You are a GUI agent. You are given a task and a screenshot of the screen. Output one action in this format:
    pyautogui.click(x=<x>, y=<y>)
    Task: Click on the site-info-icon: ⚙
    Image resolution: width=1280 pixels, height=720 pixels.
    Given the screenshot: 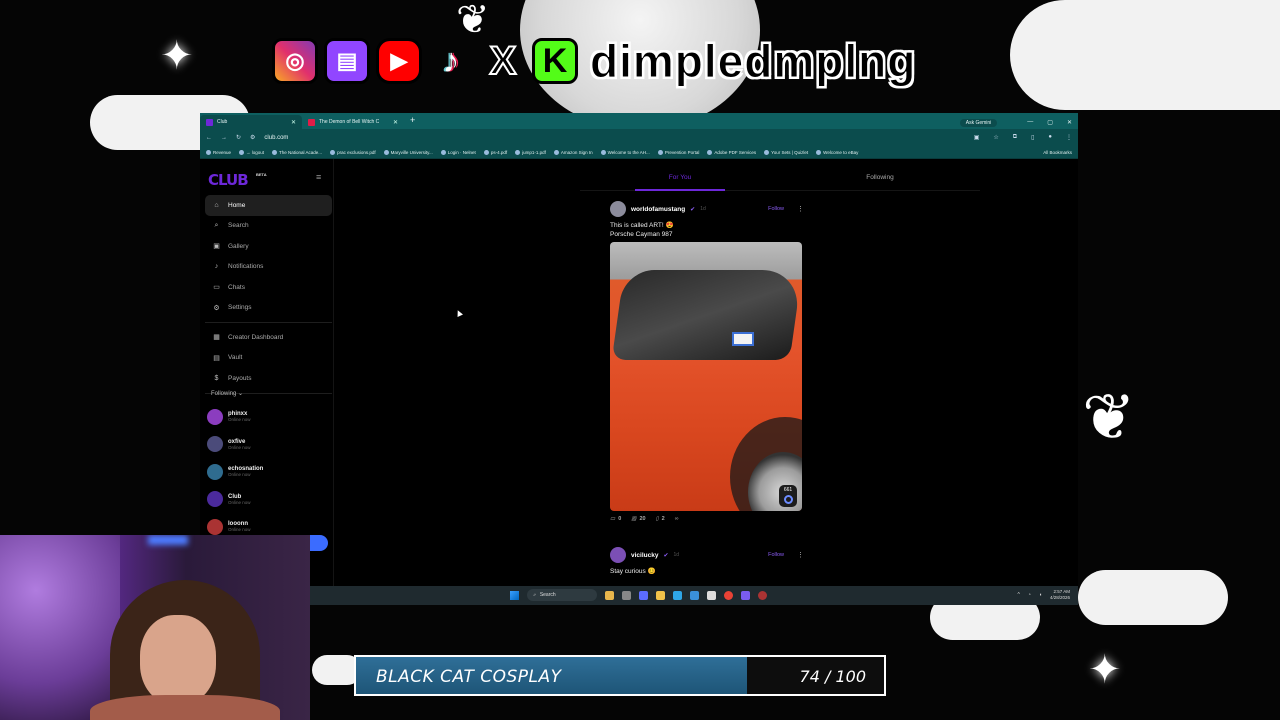 What is the action you would take?
    pyautogui.click(x=252, y=137)
    